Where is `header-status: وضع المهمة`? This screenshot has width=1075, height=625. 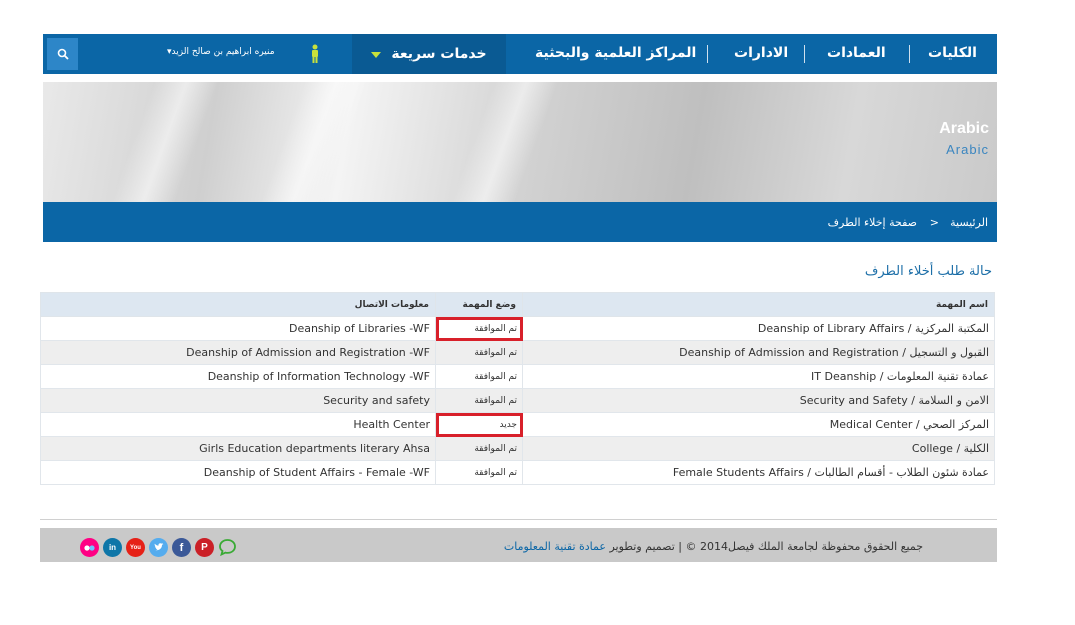
header-status: وضع المهمة is located at coordinates (479, 304).